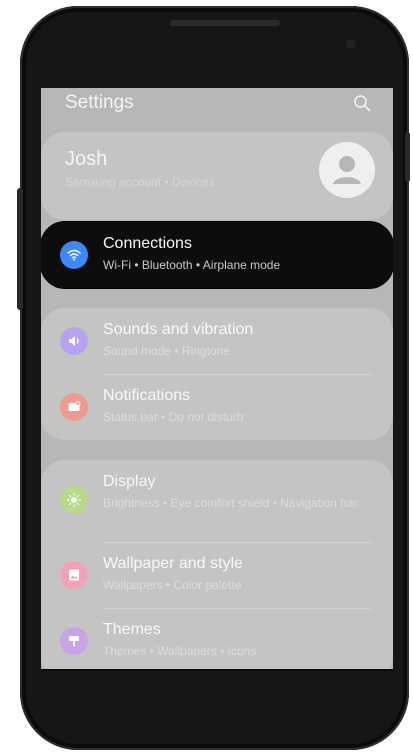  Describe the element at coordinates (74, 500) in the screenshot. I see `sun-icon` at that location.